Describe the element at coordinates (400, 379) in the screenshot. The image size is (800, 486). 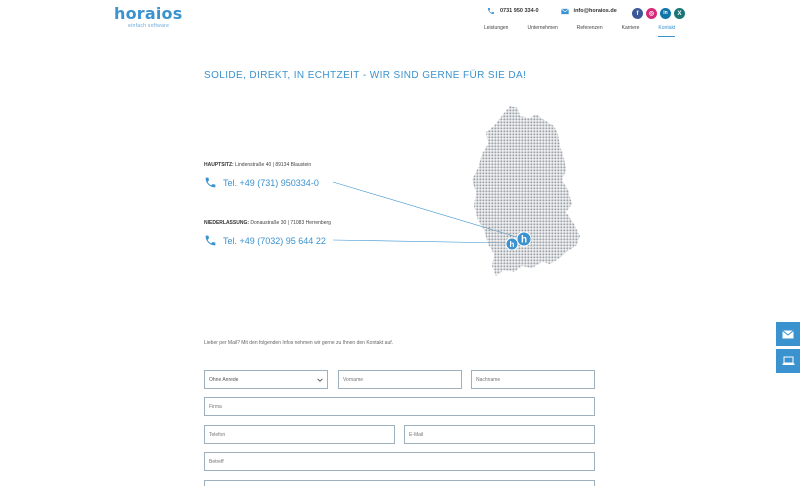
I see `firstname-input` at that location.